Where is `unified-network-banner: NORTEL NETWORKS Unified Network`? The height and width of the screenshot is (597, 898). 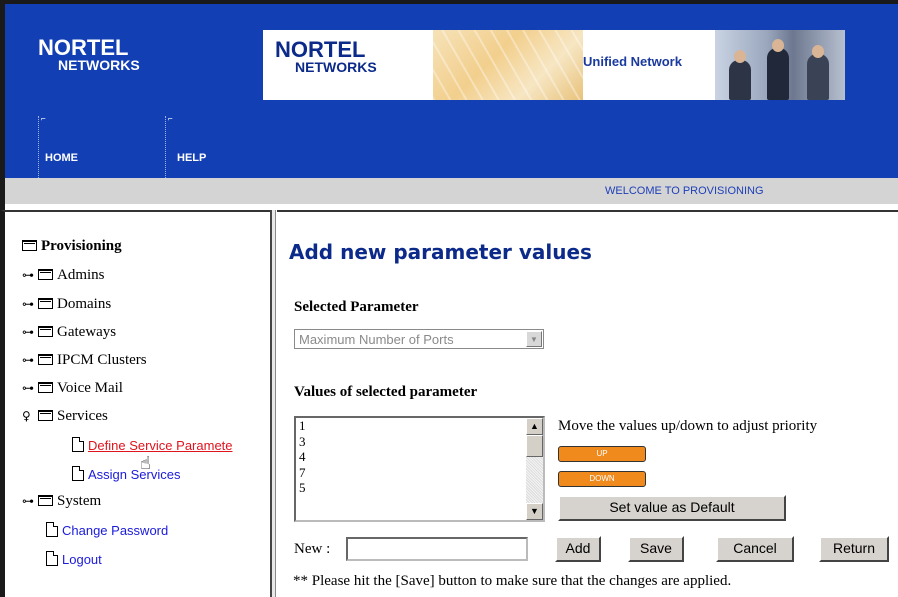 unified-network-banner: NORTEL NETWORKS Unified Network is located at coordinates (554, 65).